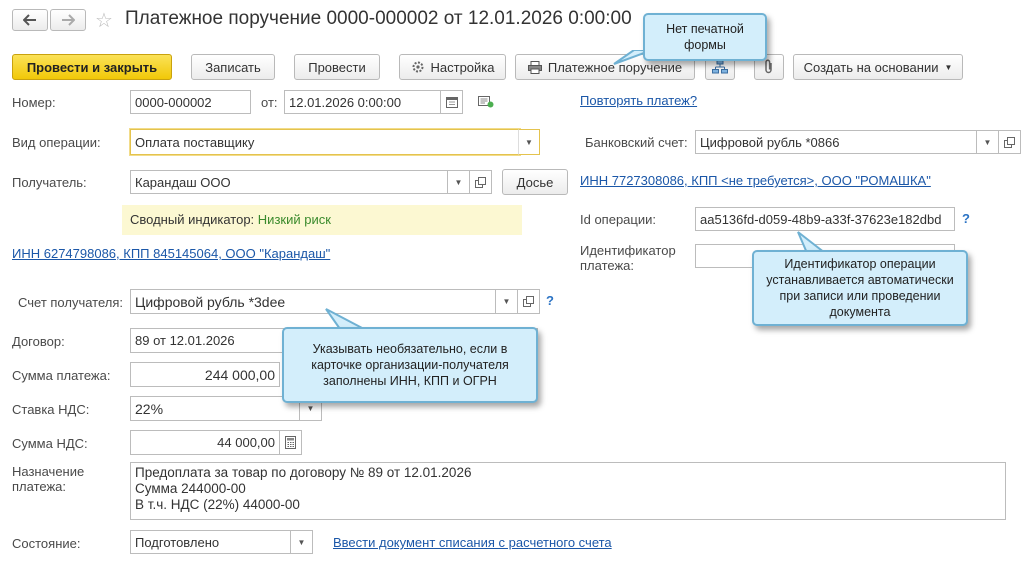 Image resolution: width=1022 pixels, height=567 pixels. I want to click on gear-icon, so click(417, 67).